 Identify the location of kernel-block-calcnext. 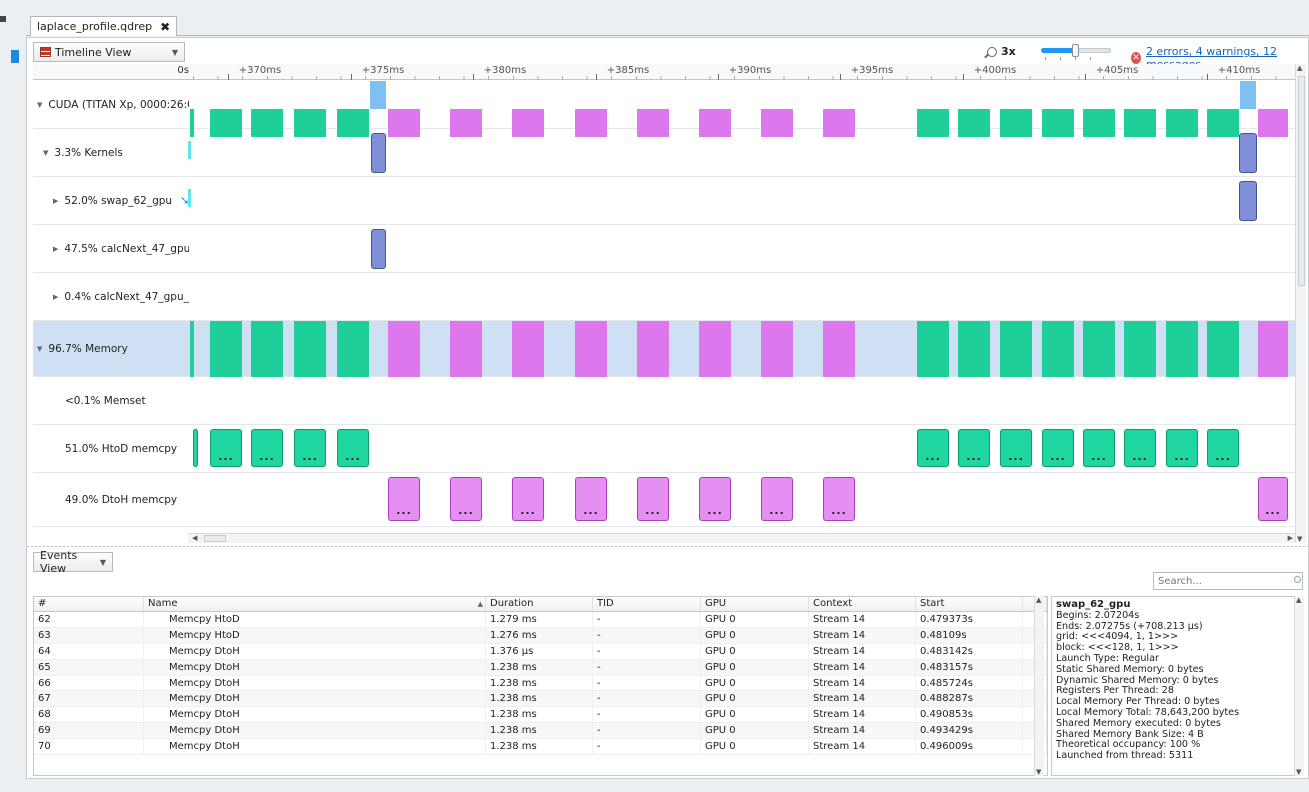
(378, 249).